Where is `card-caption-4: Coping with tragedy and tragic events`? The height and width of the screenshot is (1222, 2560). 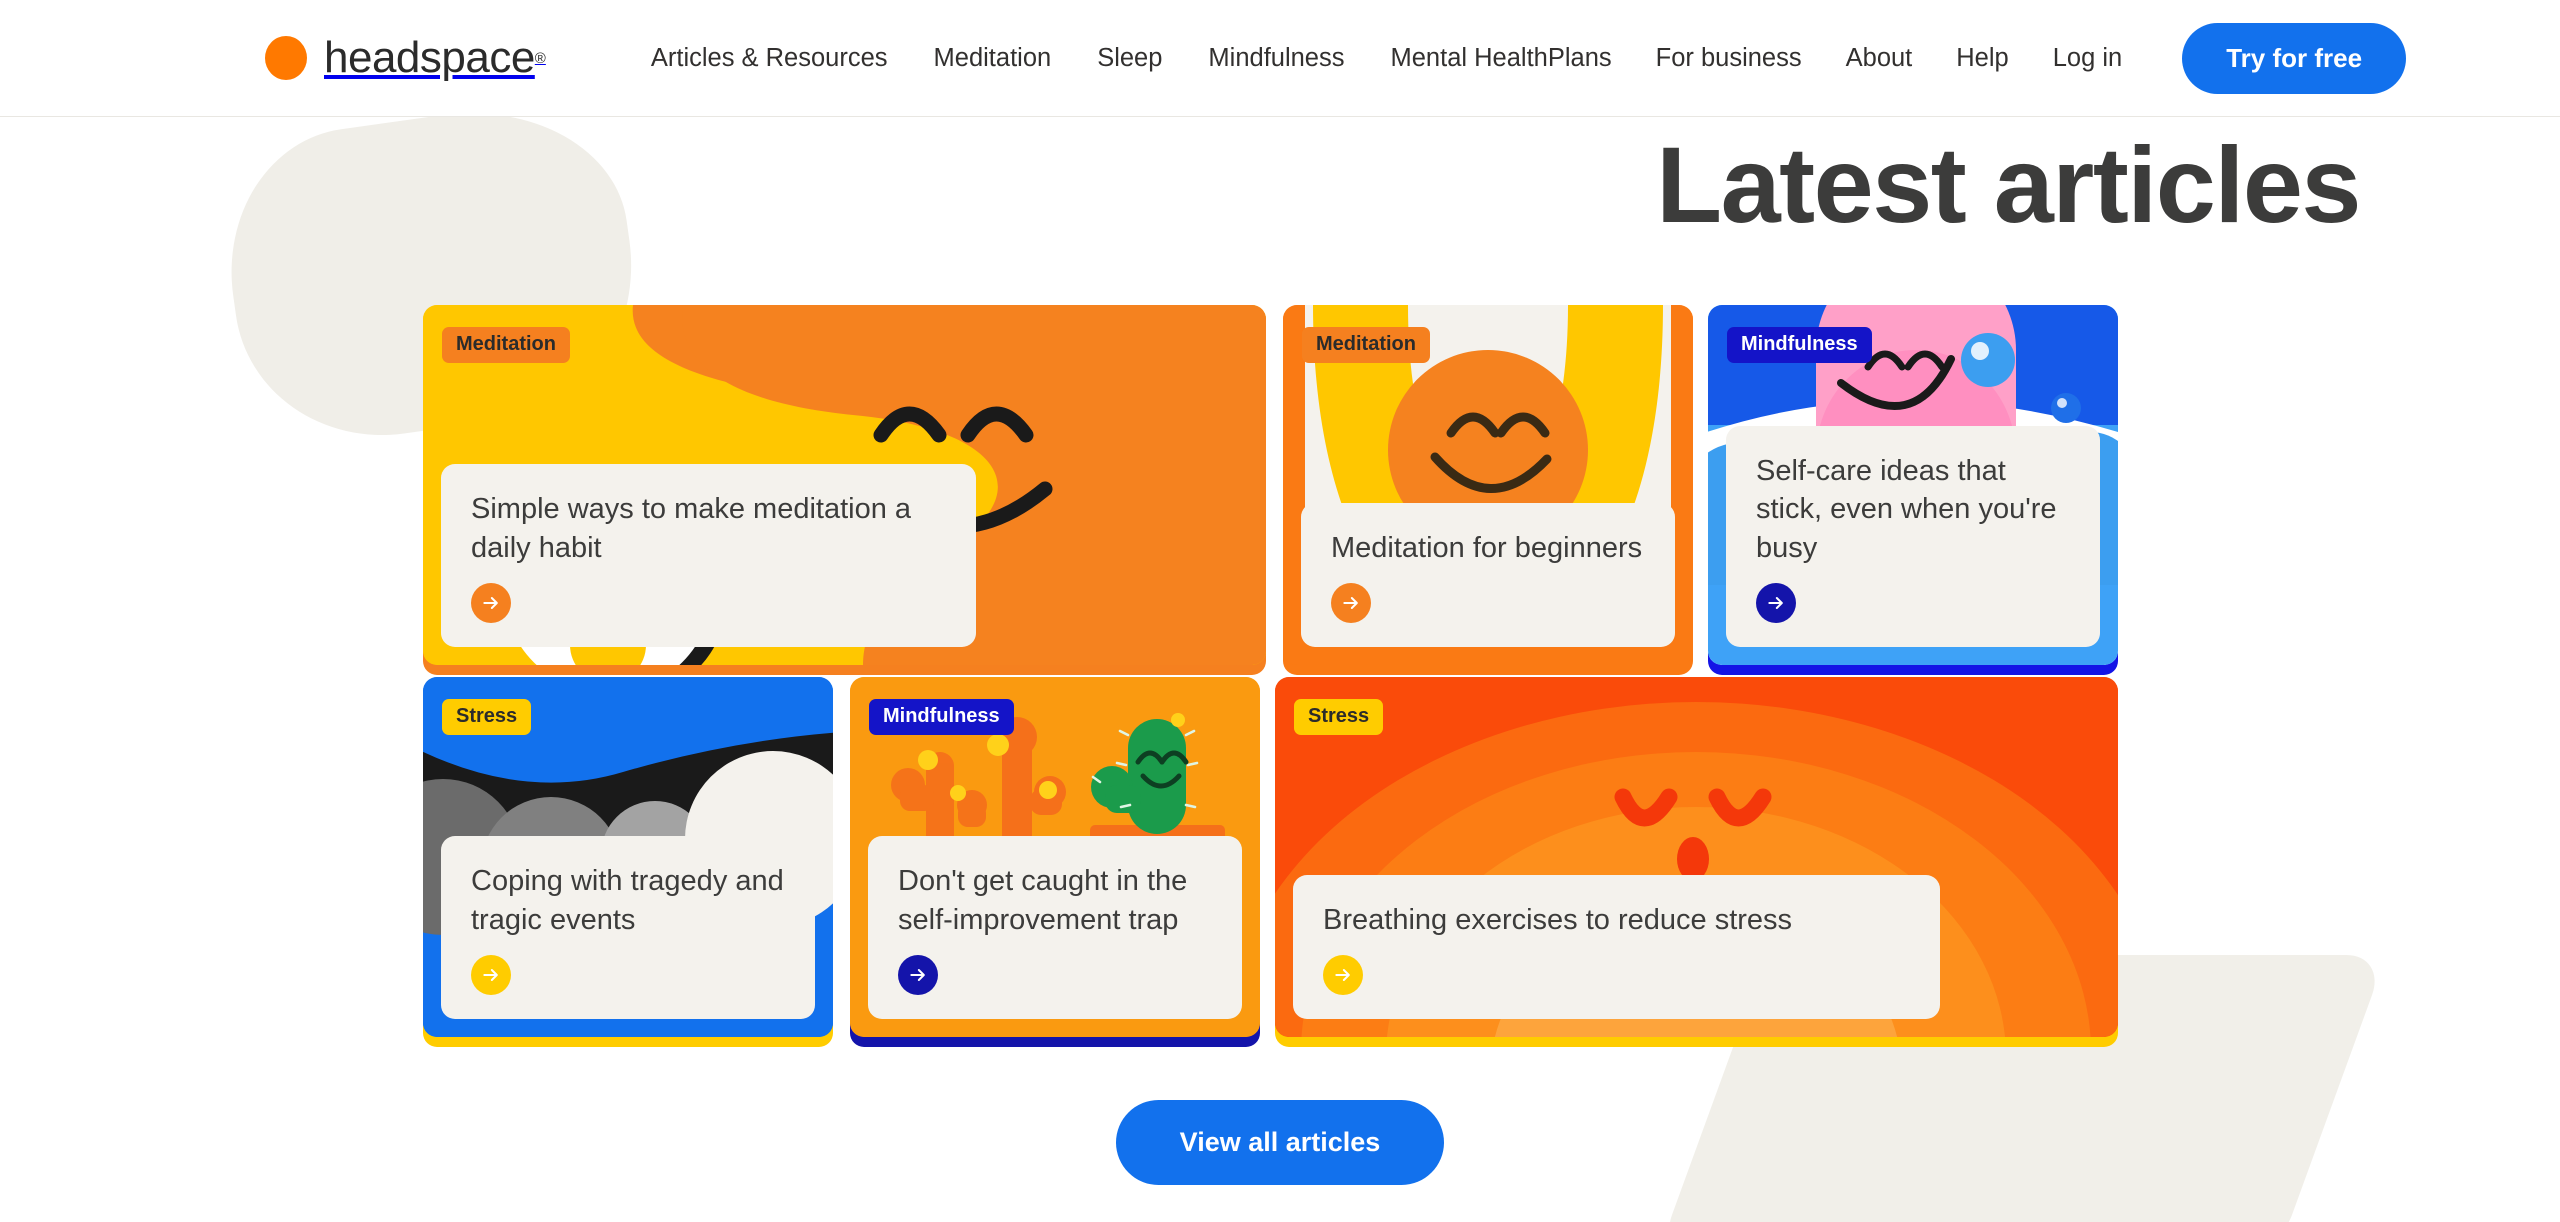 card-caption-4: Coping with tragedy and tragic events is located at coordinates (628, 927).